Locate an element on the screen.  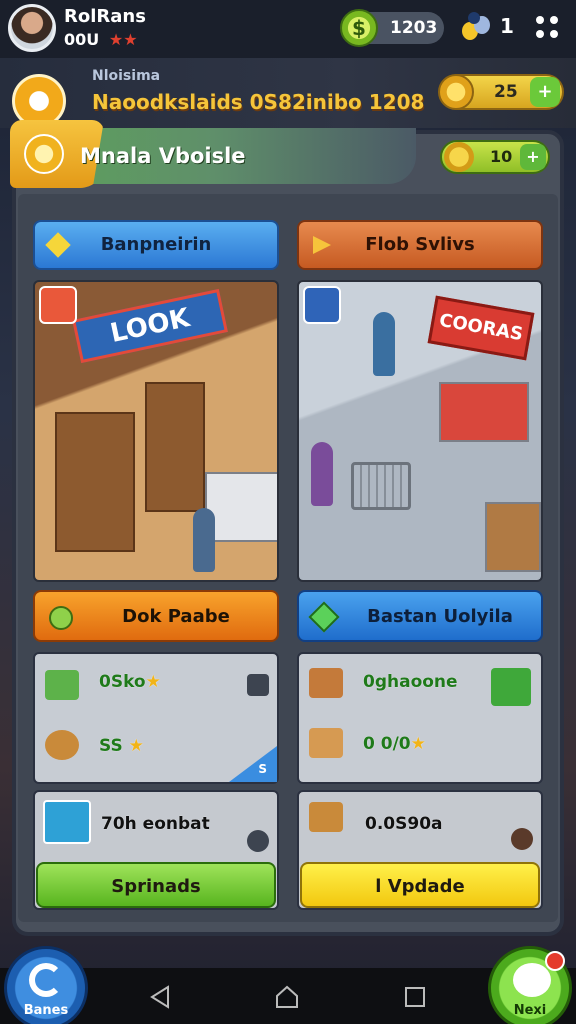
menu-grid-icon is located at coordinates (548, 28).